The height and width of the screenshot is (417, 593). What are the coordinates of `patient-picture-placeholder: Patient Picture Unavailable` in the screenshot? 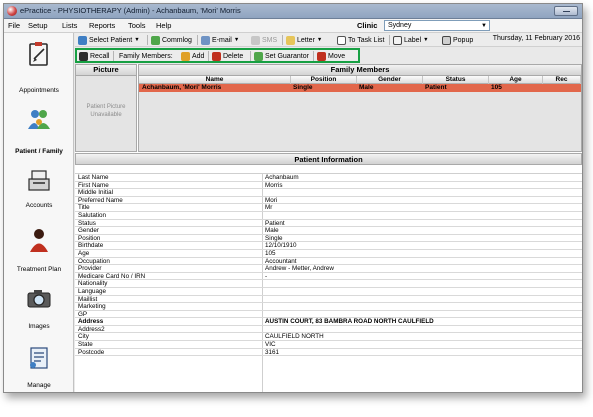 It's located at (106, 111).